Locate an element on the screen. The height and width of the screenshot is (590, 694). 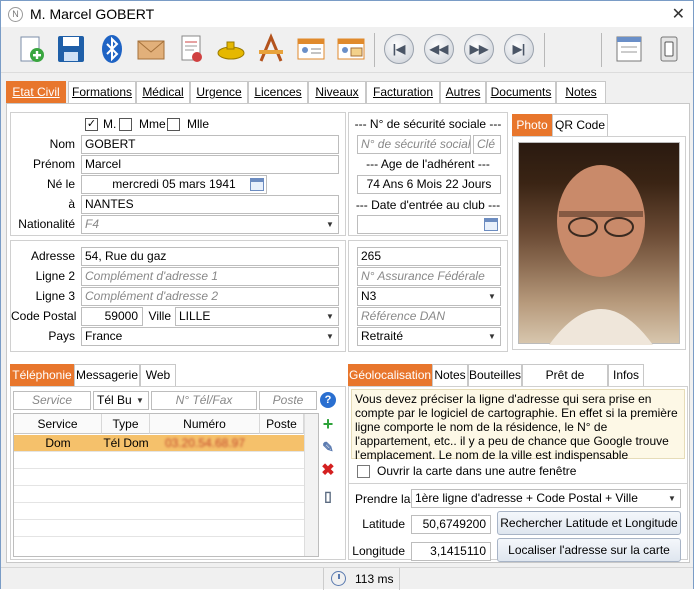
civility-mme-checkbox is located at coordinates (125, 124).